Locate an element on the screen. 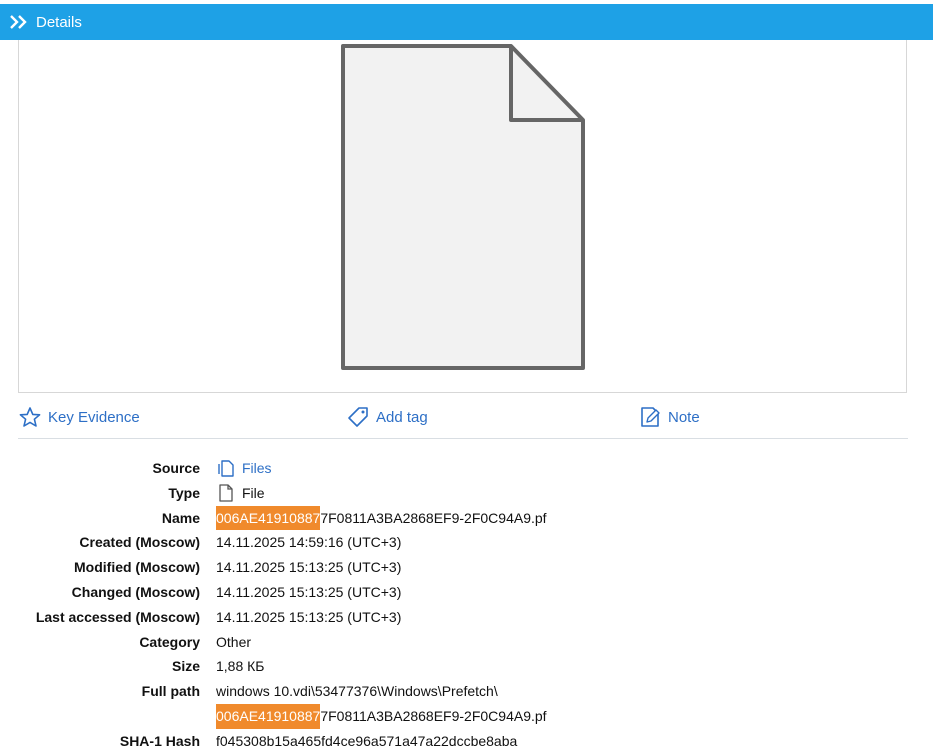 This screenshot has width=933, height=755. add-tag-button: Add tag is located at coordinates (387, 417).